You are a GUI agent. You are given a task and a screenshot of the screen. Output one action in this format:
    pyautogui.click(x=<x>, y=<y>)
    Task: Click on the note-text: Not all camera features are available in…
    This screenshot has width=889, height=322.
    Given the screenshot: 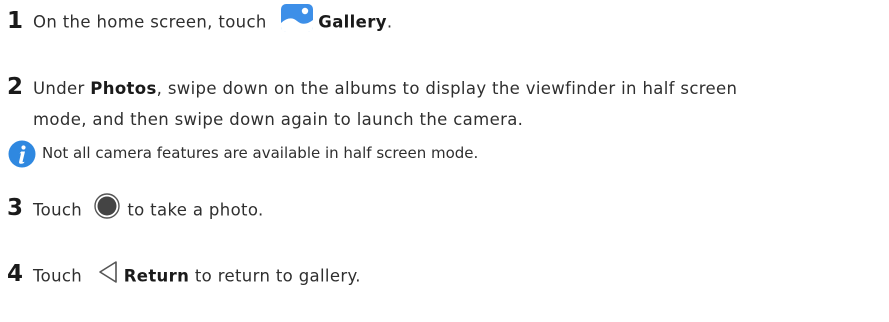 What is the action you would take?
    pyautogui.click(x=260, y=153)
    